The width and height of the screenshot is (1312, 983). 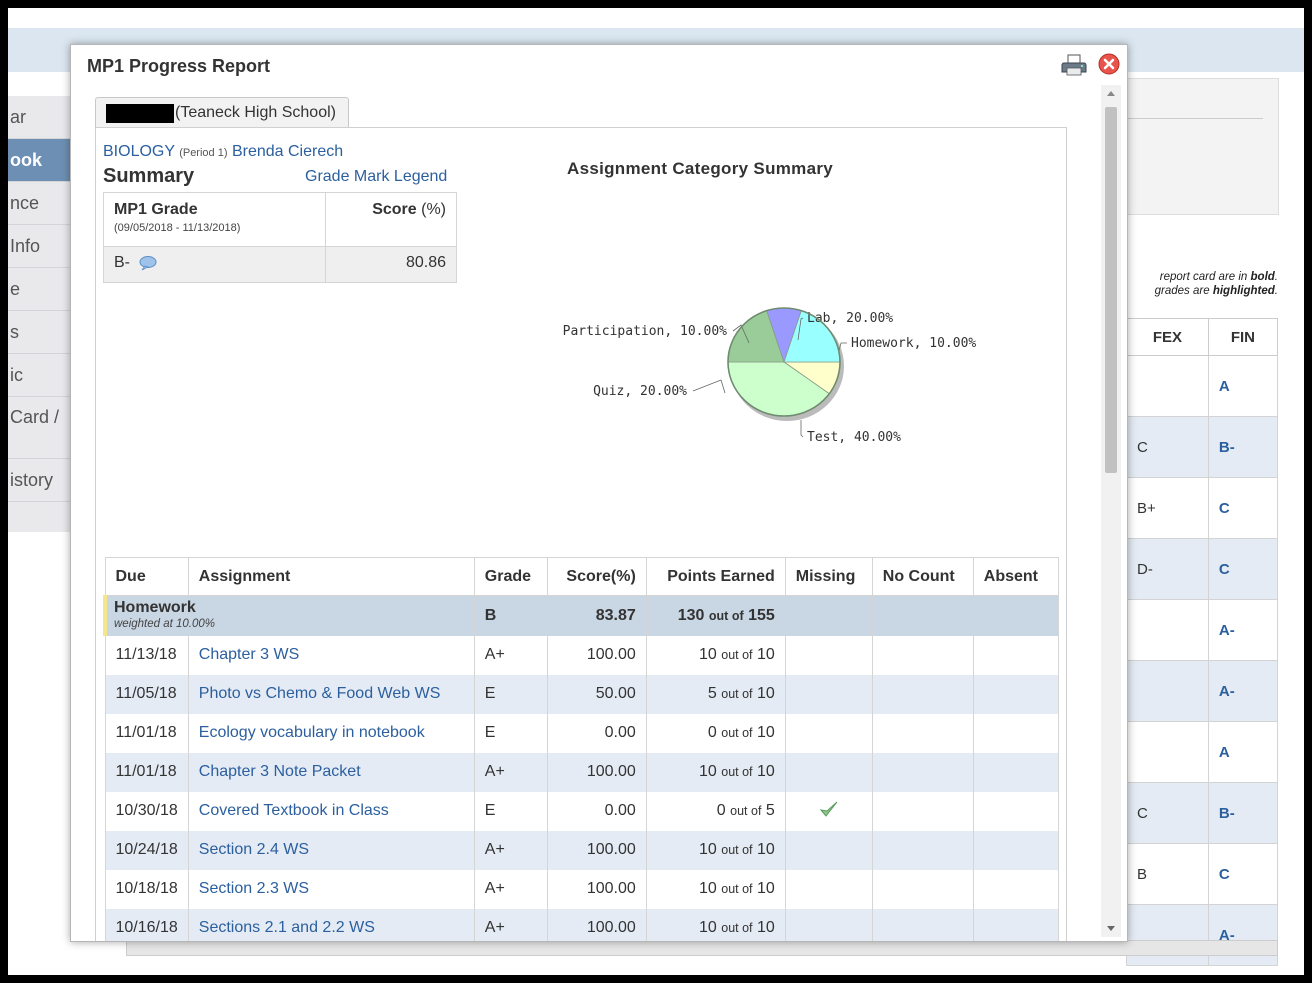 What do you see at coordinates (640, 391) in the screenshot?
I see `pie-label-quiz: Quiz, 20.00%` at bounding box center [640, 391].